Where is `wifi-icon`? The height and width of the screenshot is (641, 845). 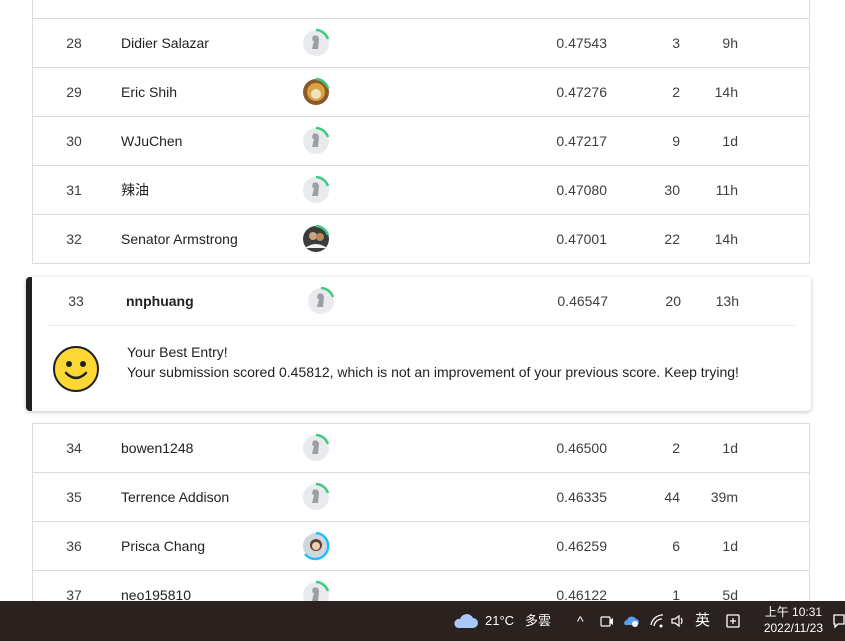
wifi-icon is located at coordinates (657, 621).